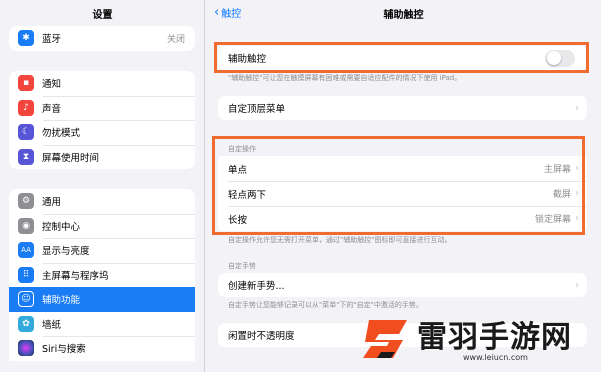 This screenshot has width=601, height=372. Describe the element at coordinates (26, 132) in the screenshot. I see `moon-icon: ☾` at that location.